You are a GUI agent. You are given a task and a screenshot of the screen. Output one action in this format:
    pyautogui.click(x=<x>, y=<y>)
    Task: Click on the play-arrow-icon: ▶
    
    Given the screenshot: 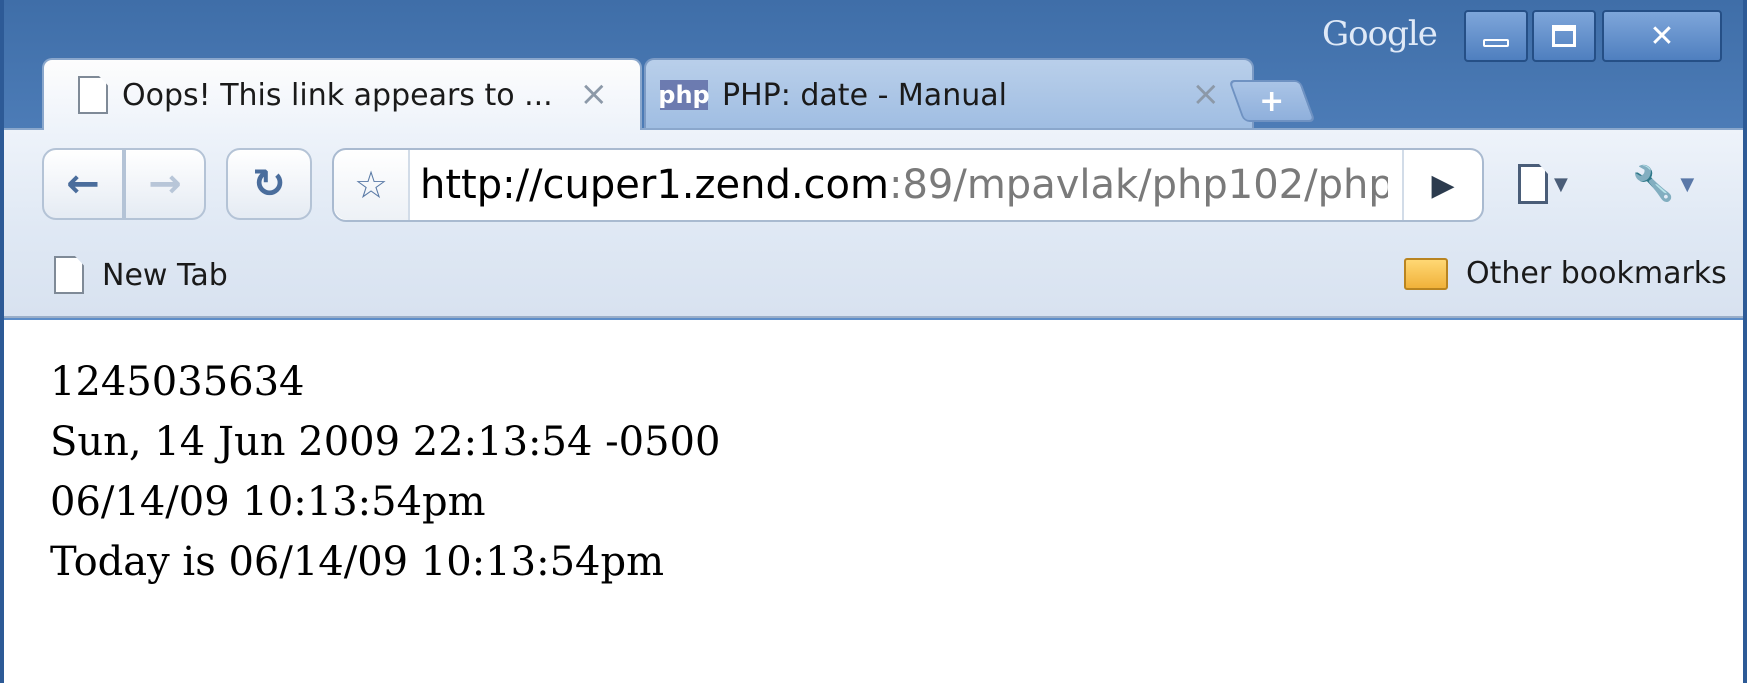 What is the action you would take?
    pyautogui.click(x=1443, y=185)
    